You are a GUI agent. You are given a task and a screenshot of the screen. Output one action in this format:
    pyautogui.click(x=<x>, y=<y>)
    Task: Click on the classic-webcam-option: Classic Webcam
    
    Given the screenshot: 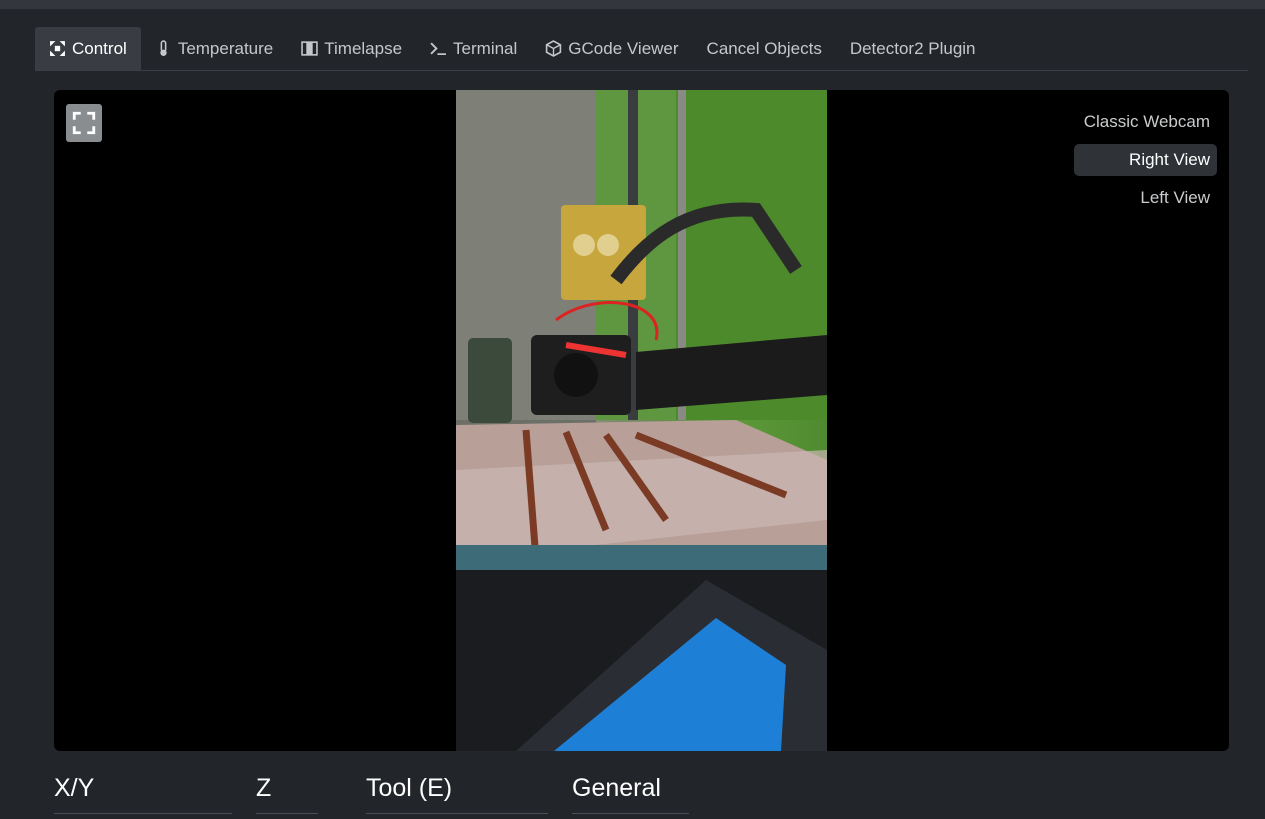 What is the action you would take?
    pyautogui.click(x=1145, y=122)
    